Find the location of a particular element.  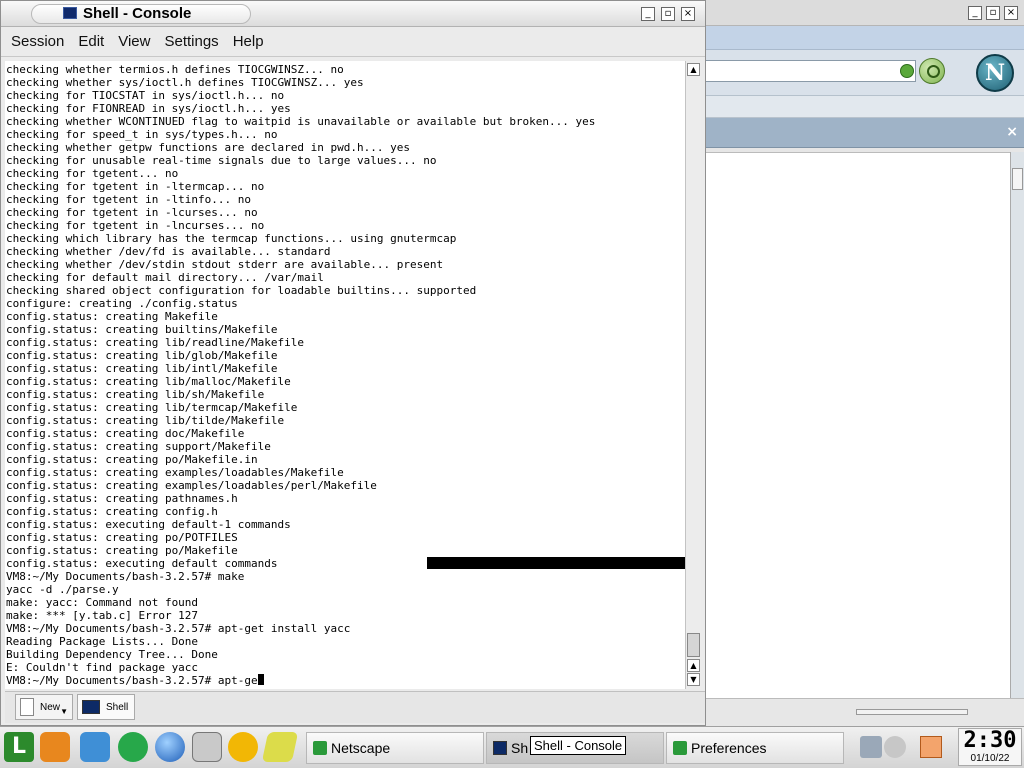

speaker-icon is located at coordinates (871, 747).